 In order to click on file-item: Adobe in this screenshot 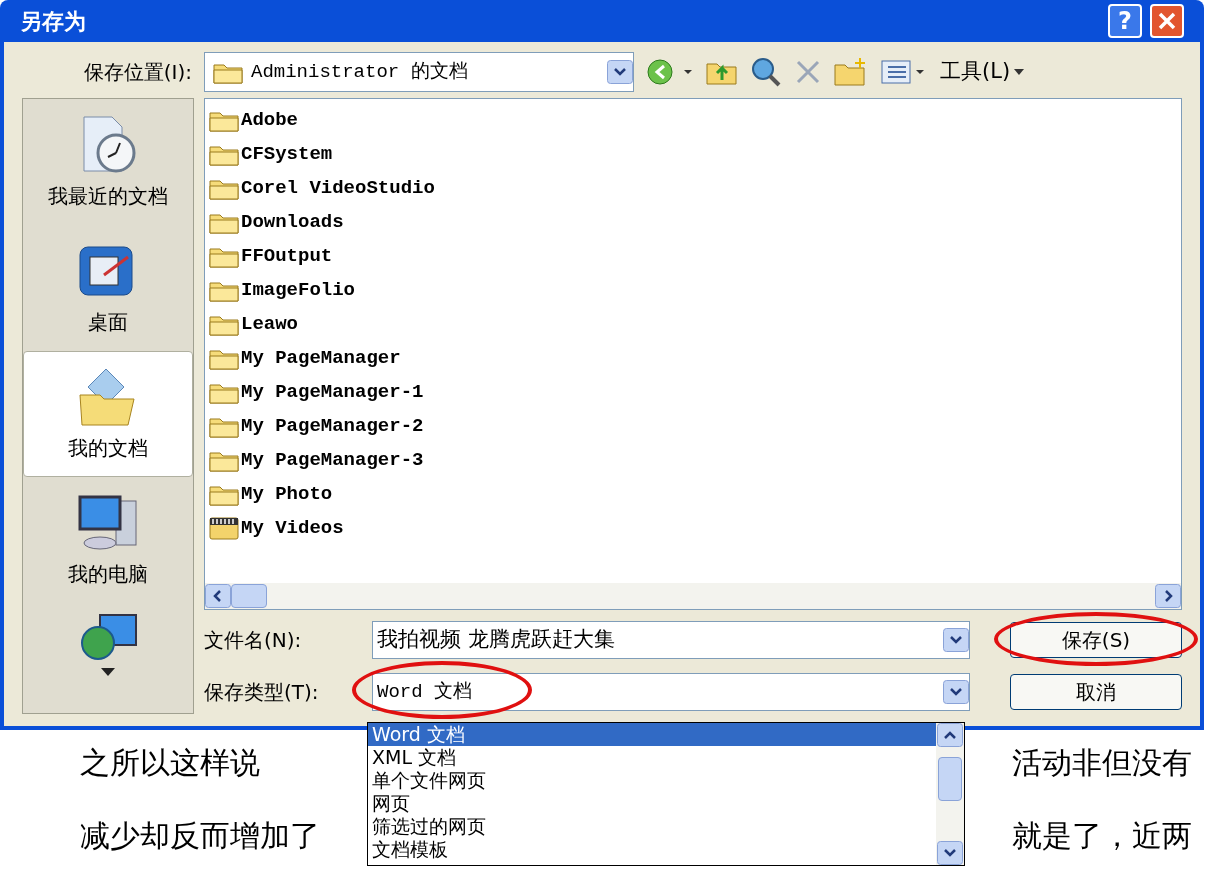, I will do `click(695, 120)`.